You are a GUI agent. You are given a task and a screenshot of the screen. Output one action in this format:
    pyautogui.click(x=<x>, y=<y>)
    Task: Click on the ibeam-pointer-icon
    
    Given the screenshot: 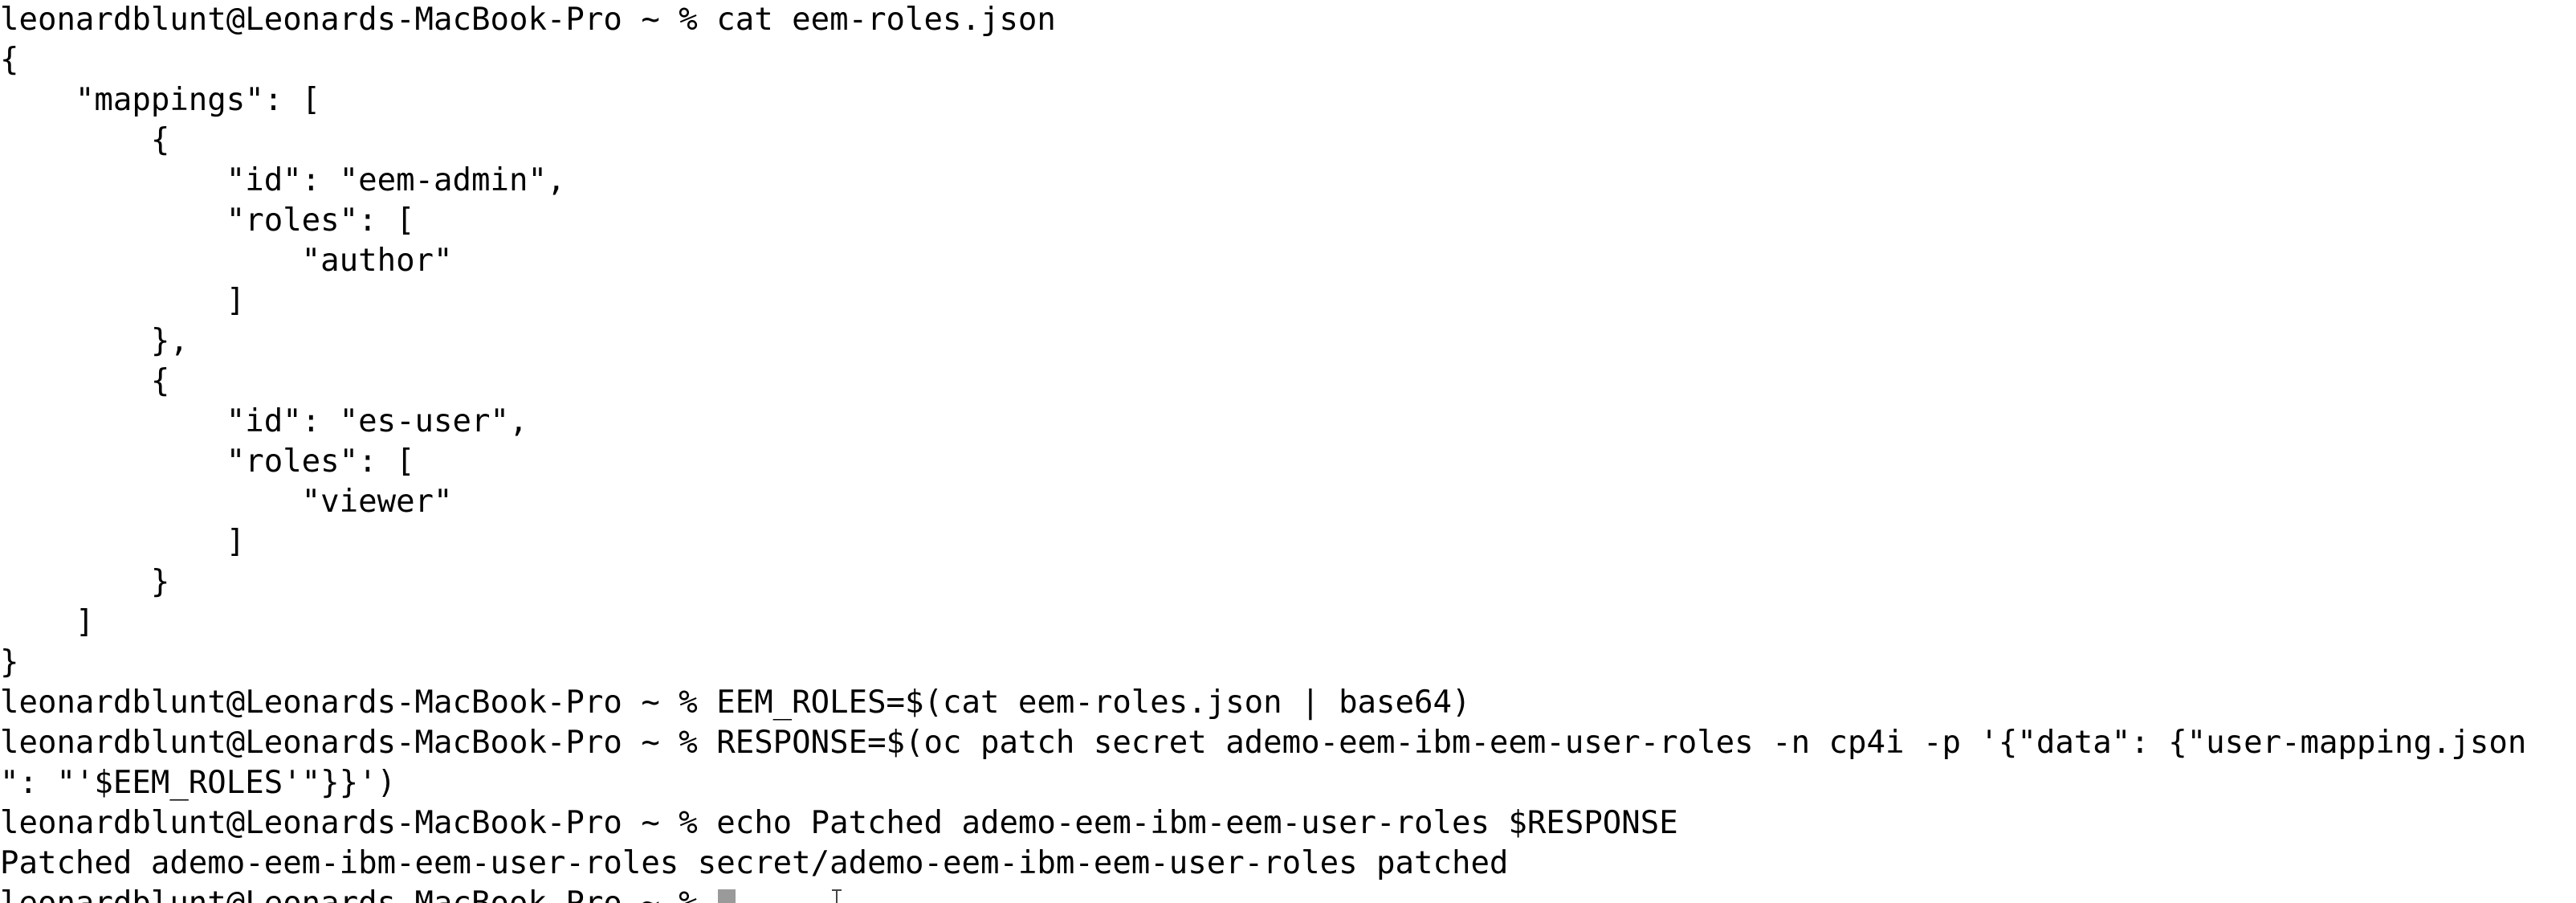 What is the action you would take?
    pyautogui.click(x=837, y=896)
    